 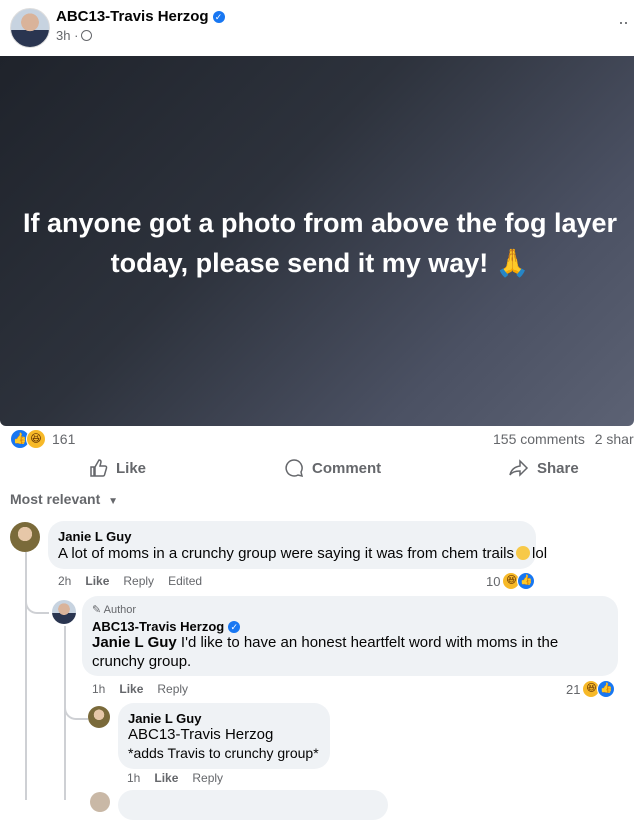 What do you see at coordinates (113, 501) in the screenshot?
I see `caret-down-icon: ▼` at bounding box center [113, 501].